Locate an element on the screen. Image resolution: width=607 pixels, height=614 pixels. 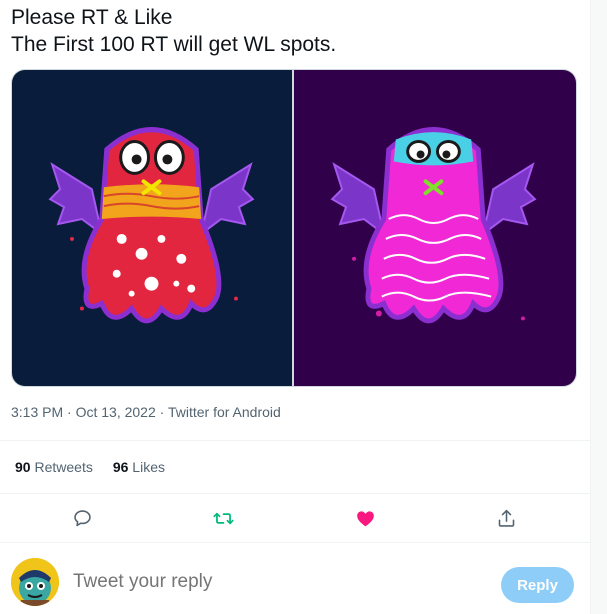
share-icon is located at coordinates (506, 518).